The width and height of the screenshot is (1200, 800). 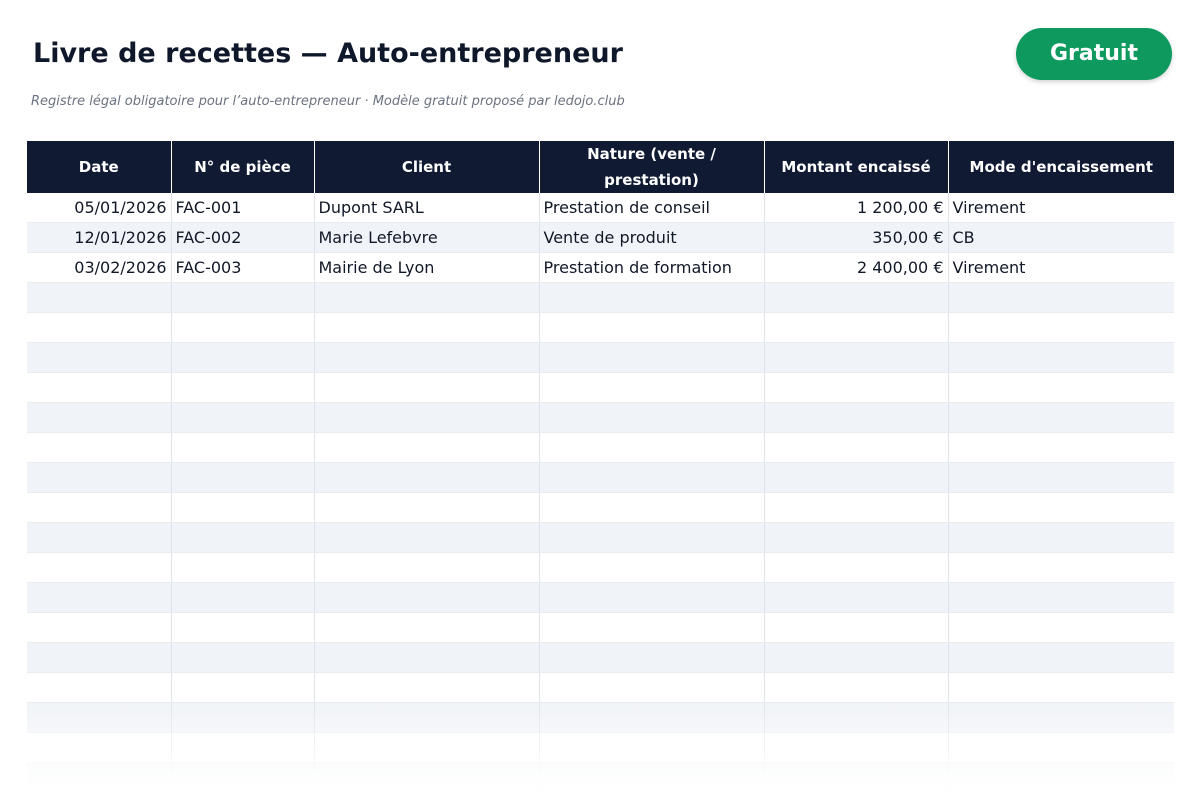 What do you see at coordinates (1060, 237) in the screenshot?
I see `cell-payment-method: CB` at bounding box center [1060, 237].